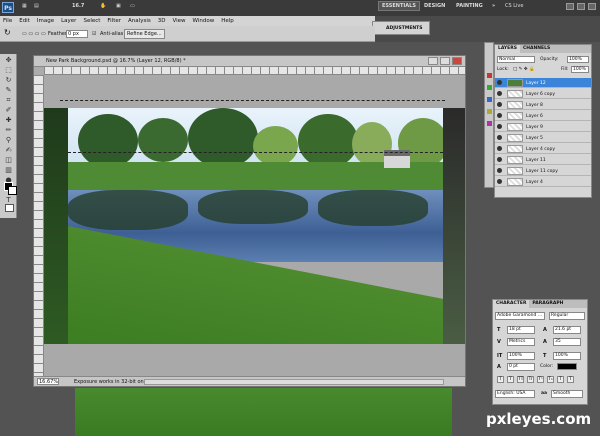 This screenshot has height=436, width=600. Describe the element at coordinates (8, 150) in the screenshot. I see `history-brush-tool-icon: ✍` at that location.